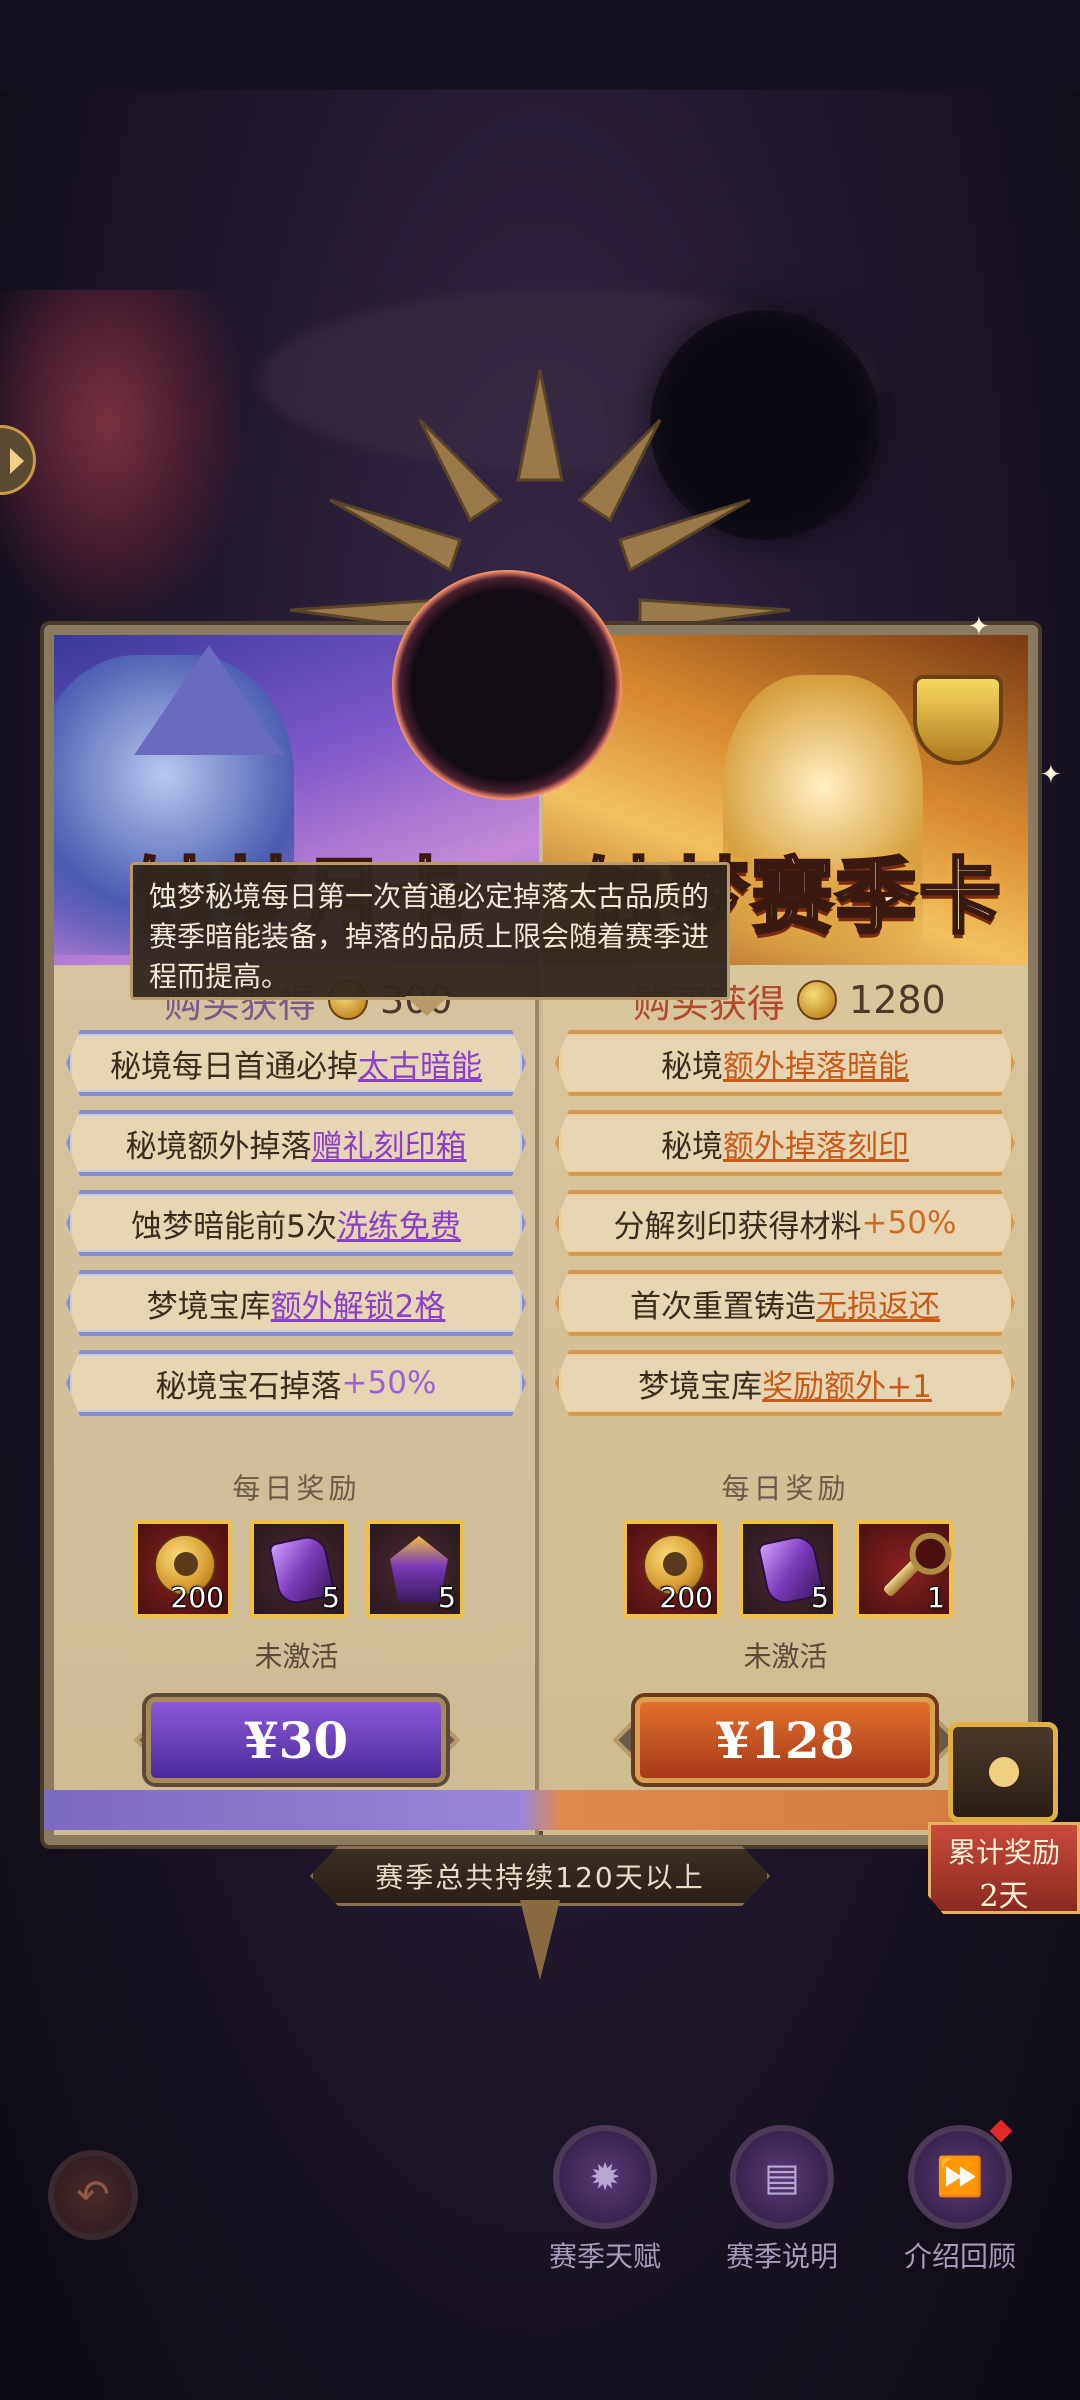  What do you see at coordinates (782, 2177) in the screenshot?
I see `document-icon: ▤` at bounding box center [782, 2177].